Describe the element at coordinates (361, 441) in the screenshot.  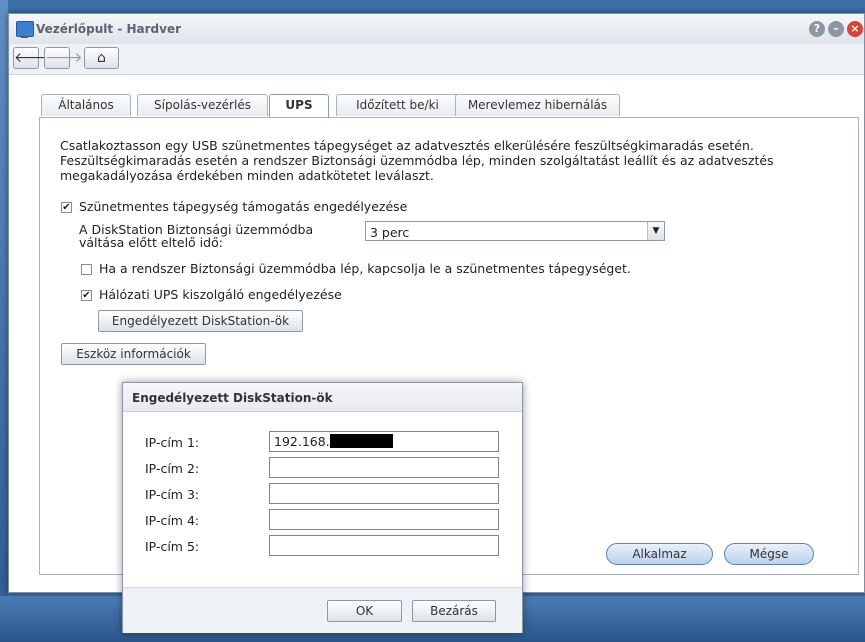
I see `redaction-block` at that location.